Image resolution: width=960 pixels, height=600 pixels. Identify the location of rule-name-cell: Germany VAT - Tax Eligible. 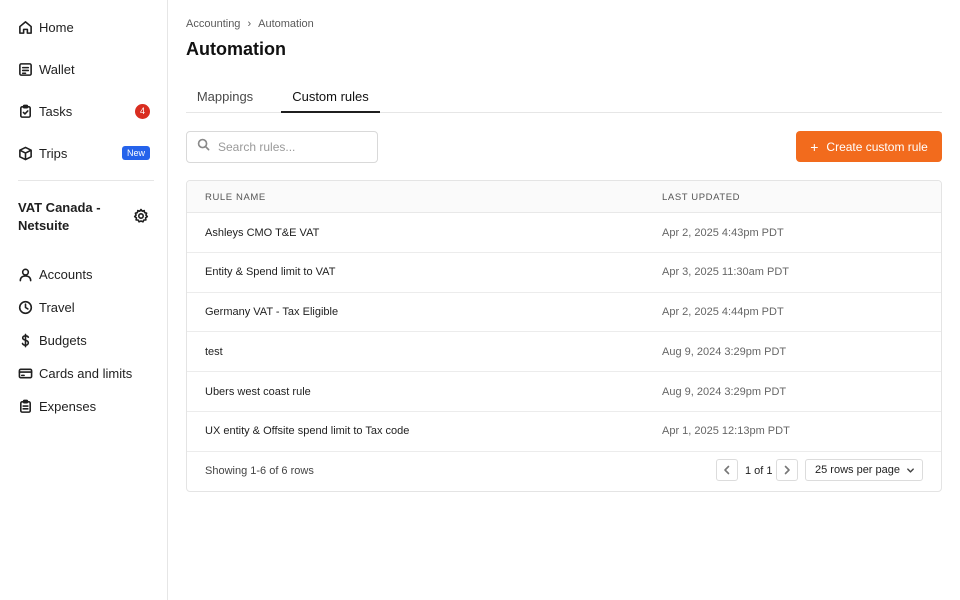
(272, 312).